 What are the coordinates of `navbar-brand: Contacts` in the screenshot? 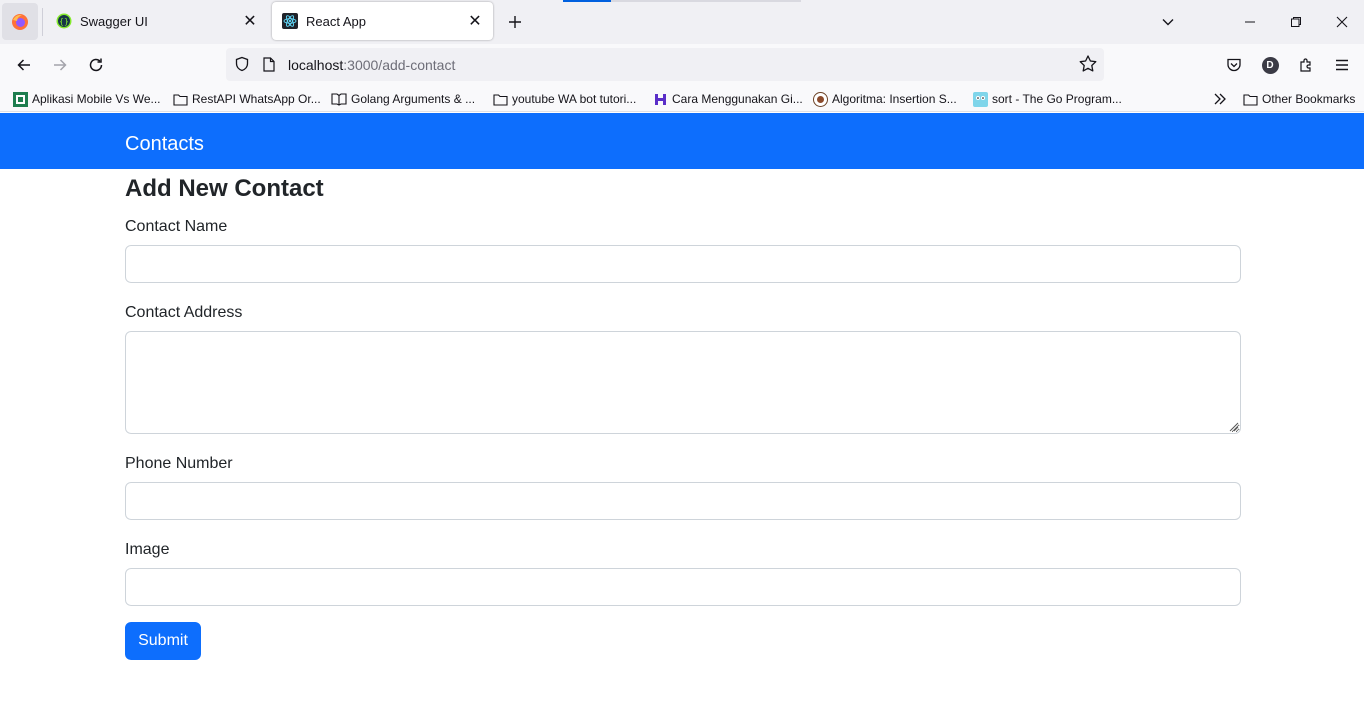 It's located at (164, 144).